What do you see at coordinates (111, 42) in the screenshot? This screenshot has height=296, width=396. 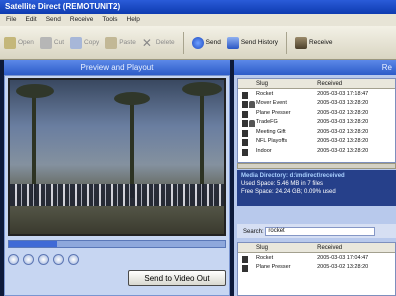 I see `clipboard-icon` at bounding box center [111, 42].